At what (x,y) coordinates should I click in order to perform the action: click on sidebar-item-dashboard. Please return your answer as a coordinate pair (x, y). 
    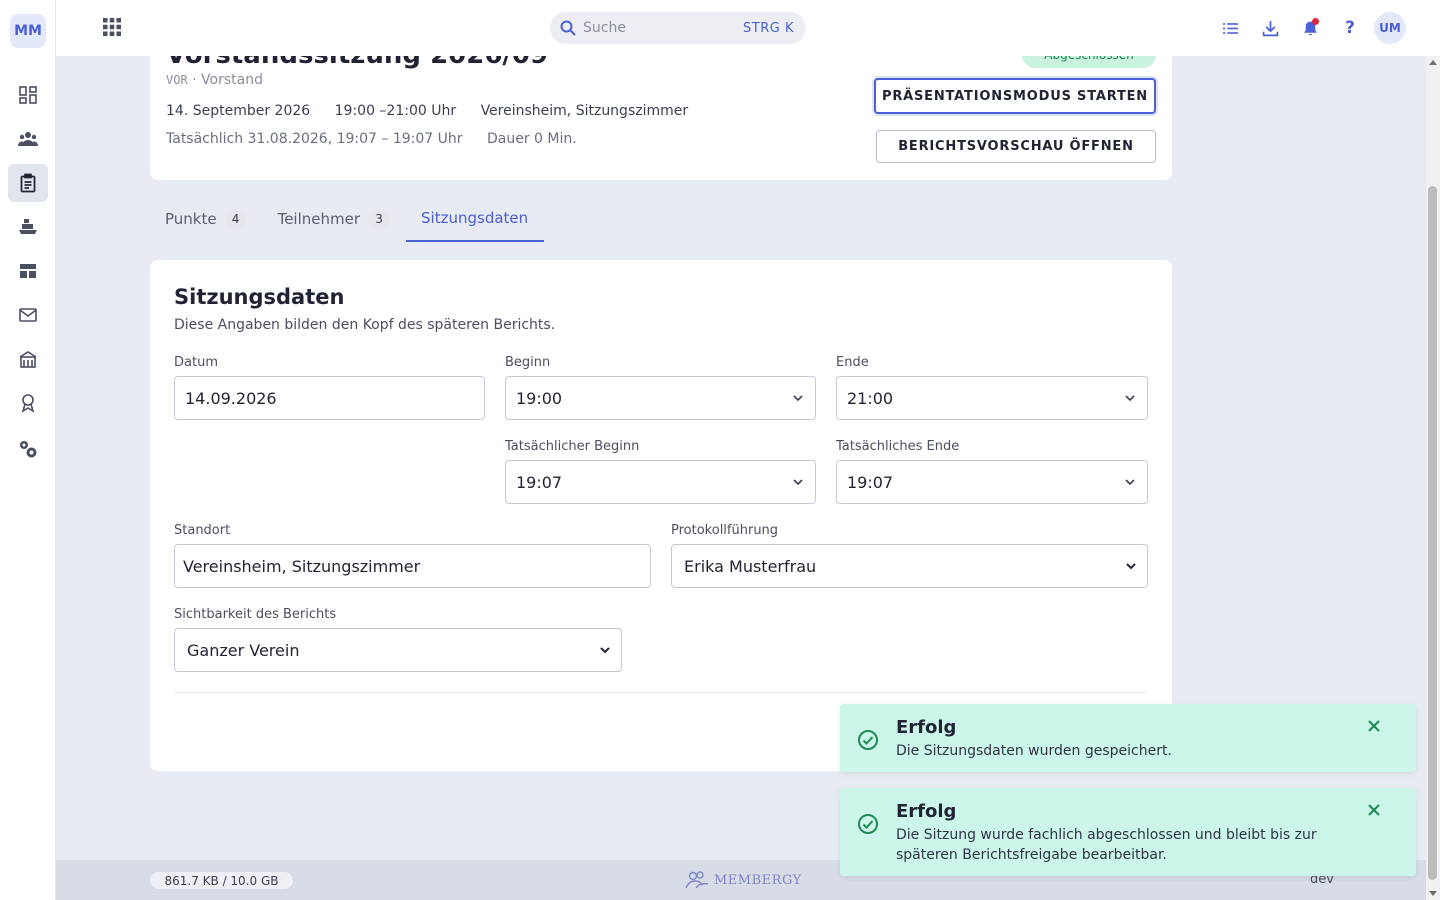
    Looking at the image, I should click on (28, 95).